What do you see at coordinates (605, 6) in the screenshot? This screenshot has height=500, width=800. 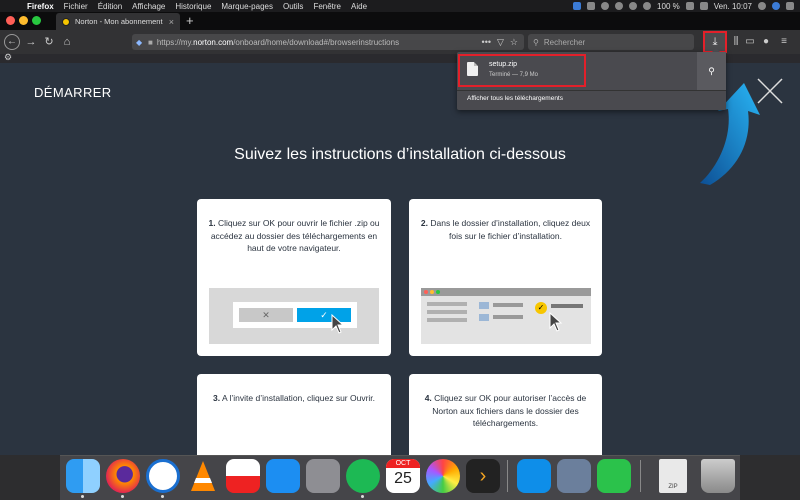 I see `clock-icon` at bounding box center [605, 6].